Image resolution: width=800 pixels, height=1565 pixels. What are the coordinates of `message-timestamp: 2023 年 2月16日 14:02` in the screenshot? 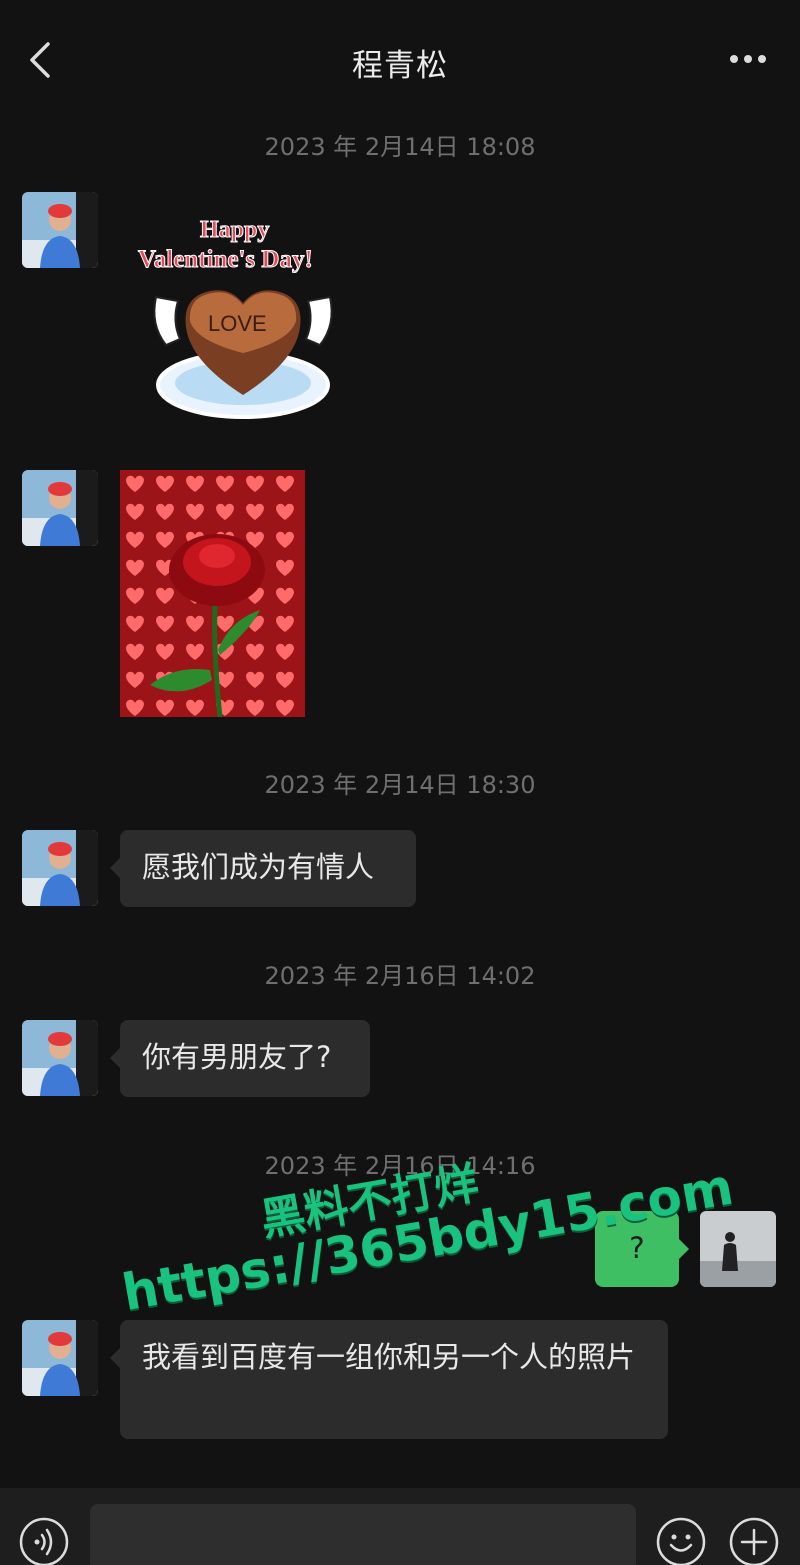 It's located at (400, 976).